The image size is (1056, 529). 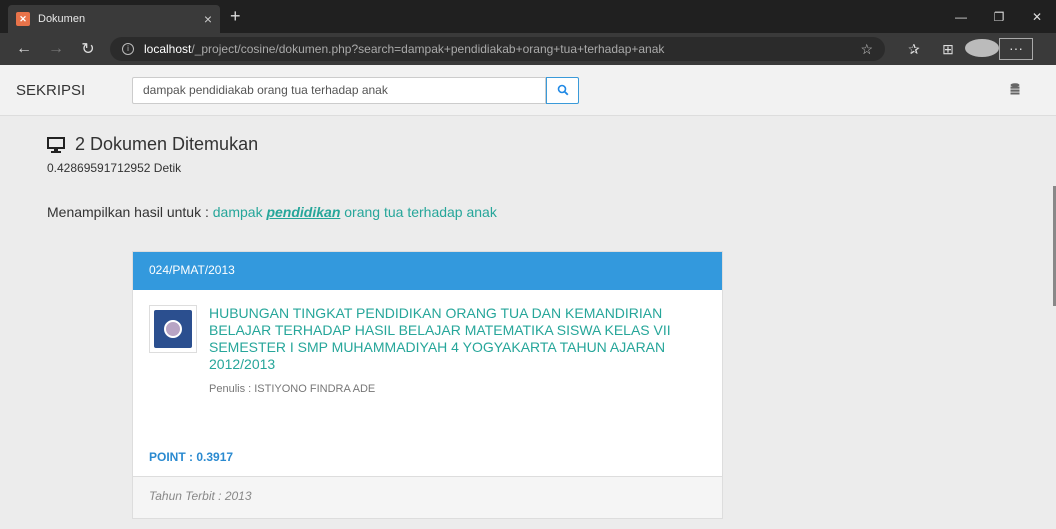 I want to click on xampp-favicon-icon: ✕, so click(x=23, y=19).